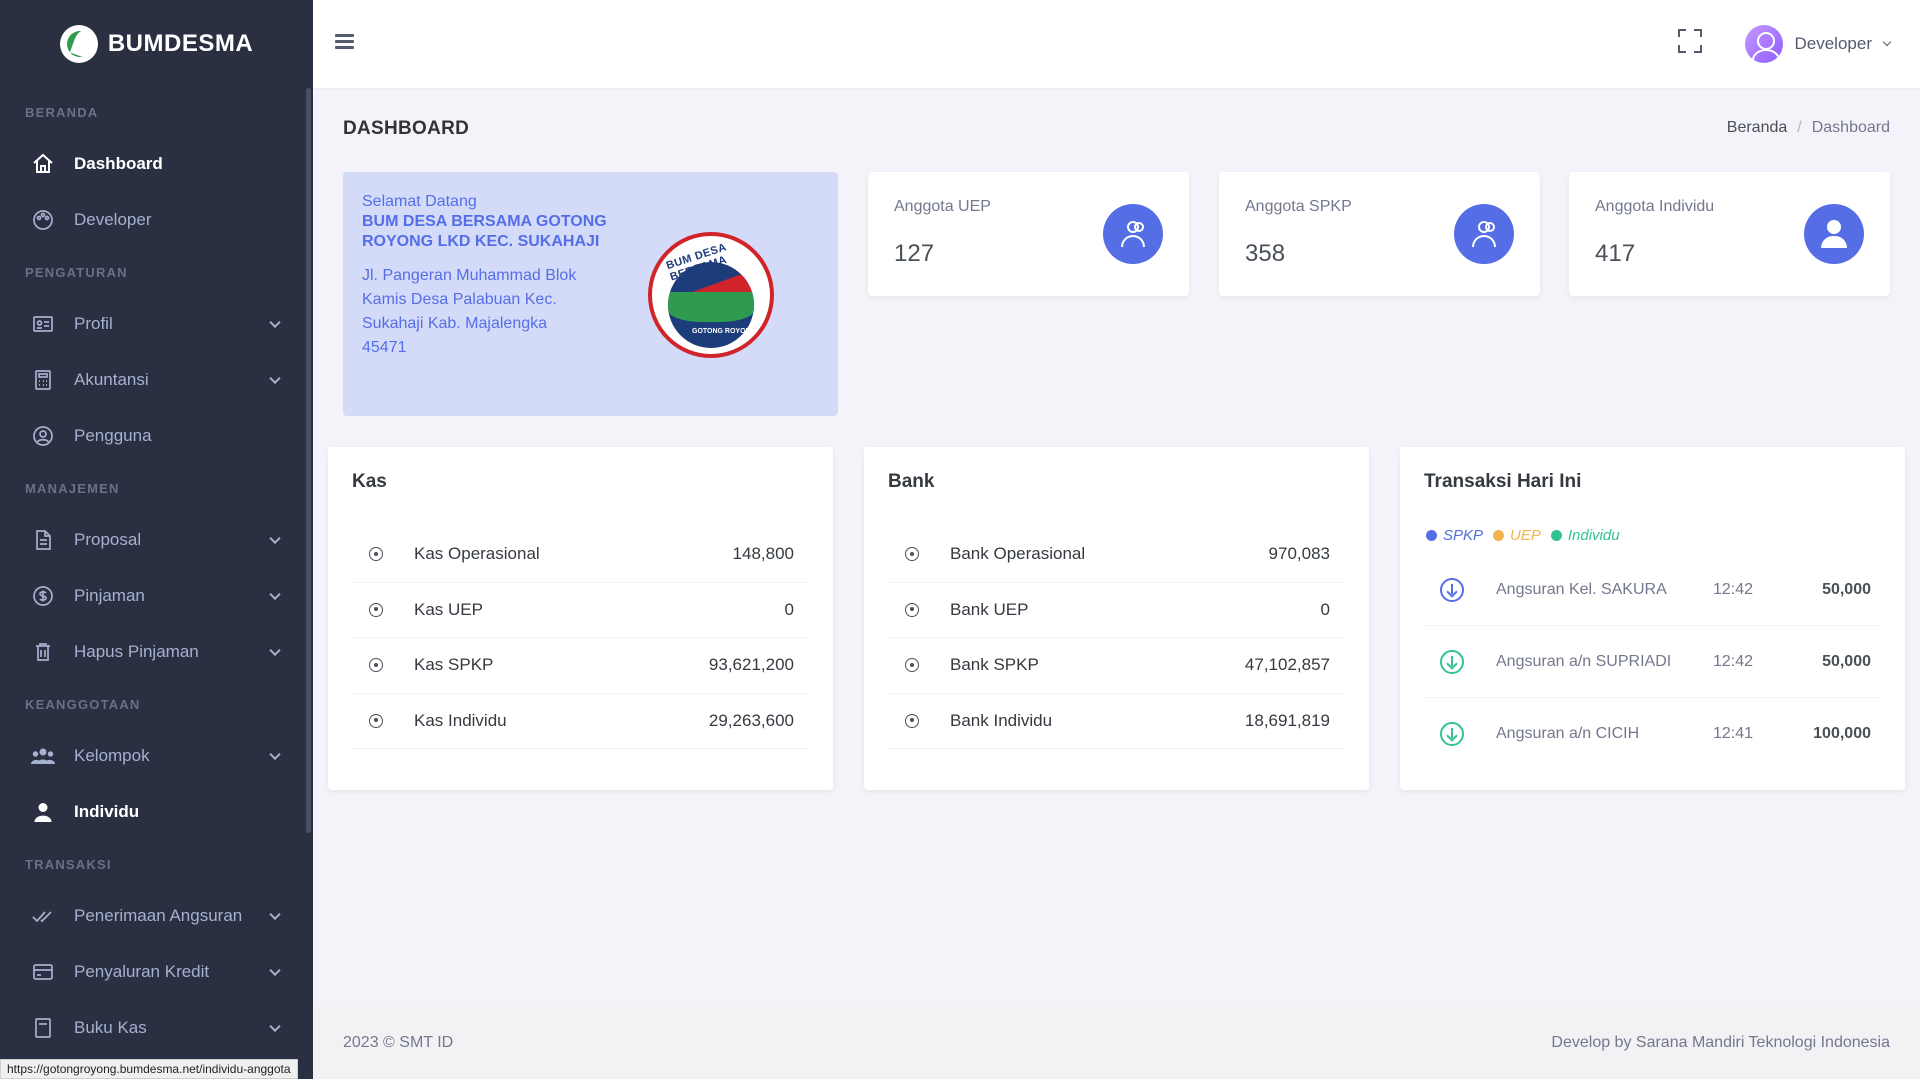 This screenshot has width=1920, height=1079. What do you see at coordinates (156, 596) in the screenshot?
I see `sidebar-item-pinjaman: Pinjaman` at bounding box center [156, 596].